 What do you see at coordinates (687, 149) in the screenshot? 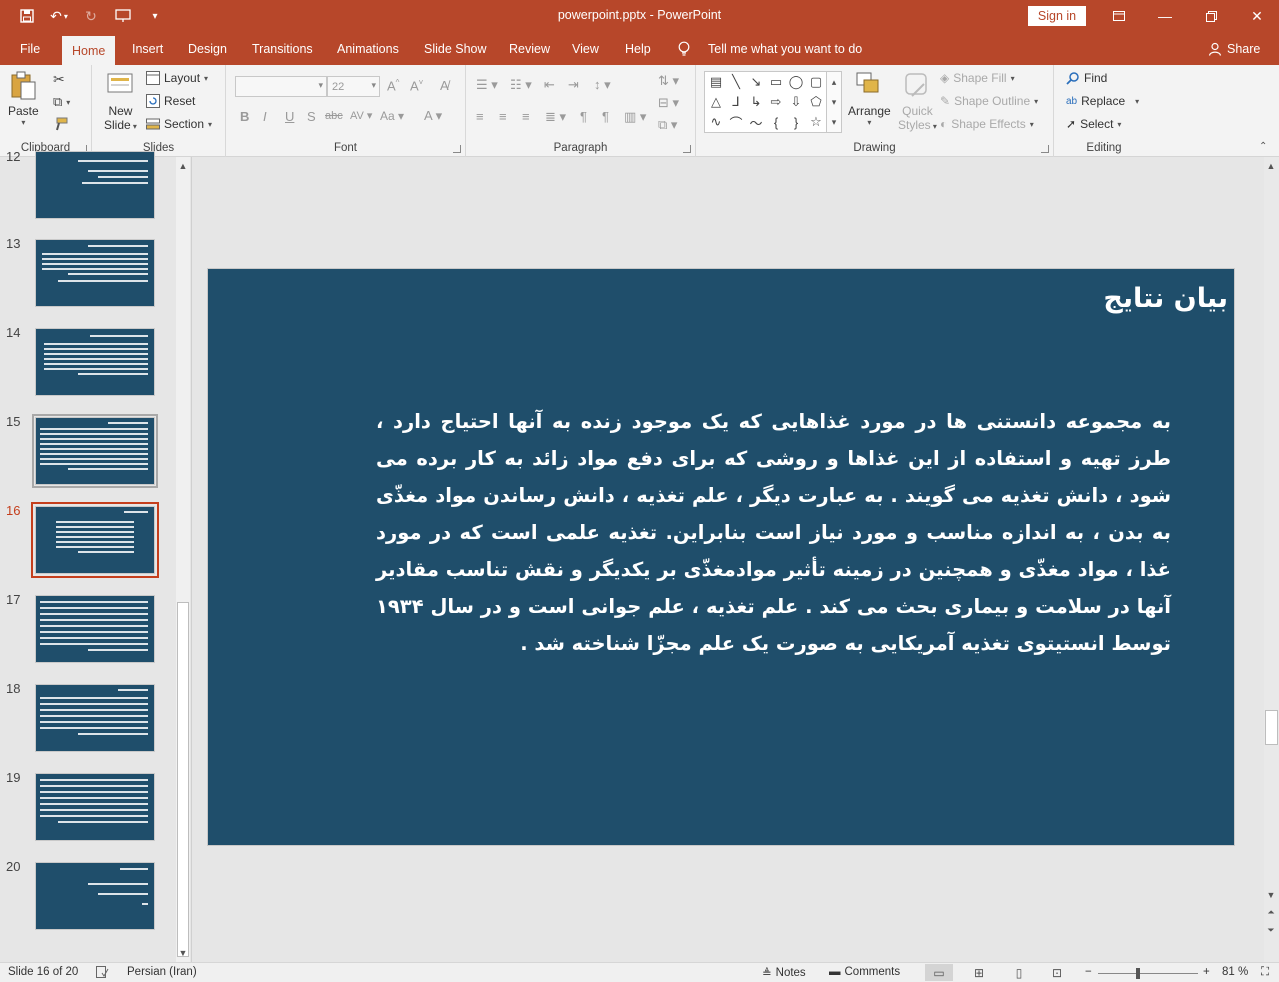
I see `paragraph-launcher-icon` at bounding box center [687, 149].